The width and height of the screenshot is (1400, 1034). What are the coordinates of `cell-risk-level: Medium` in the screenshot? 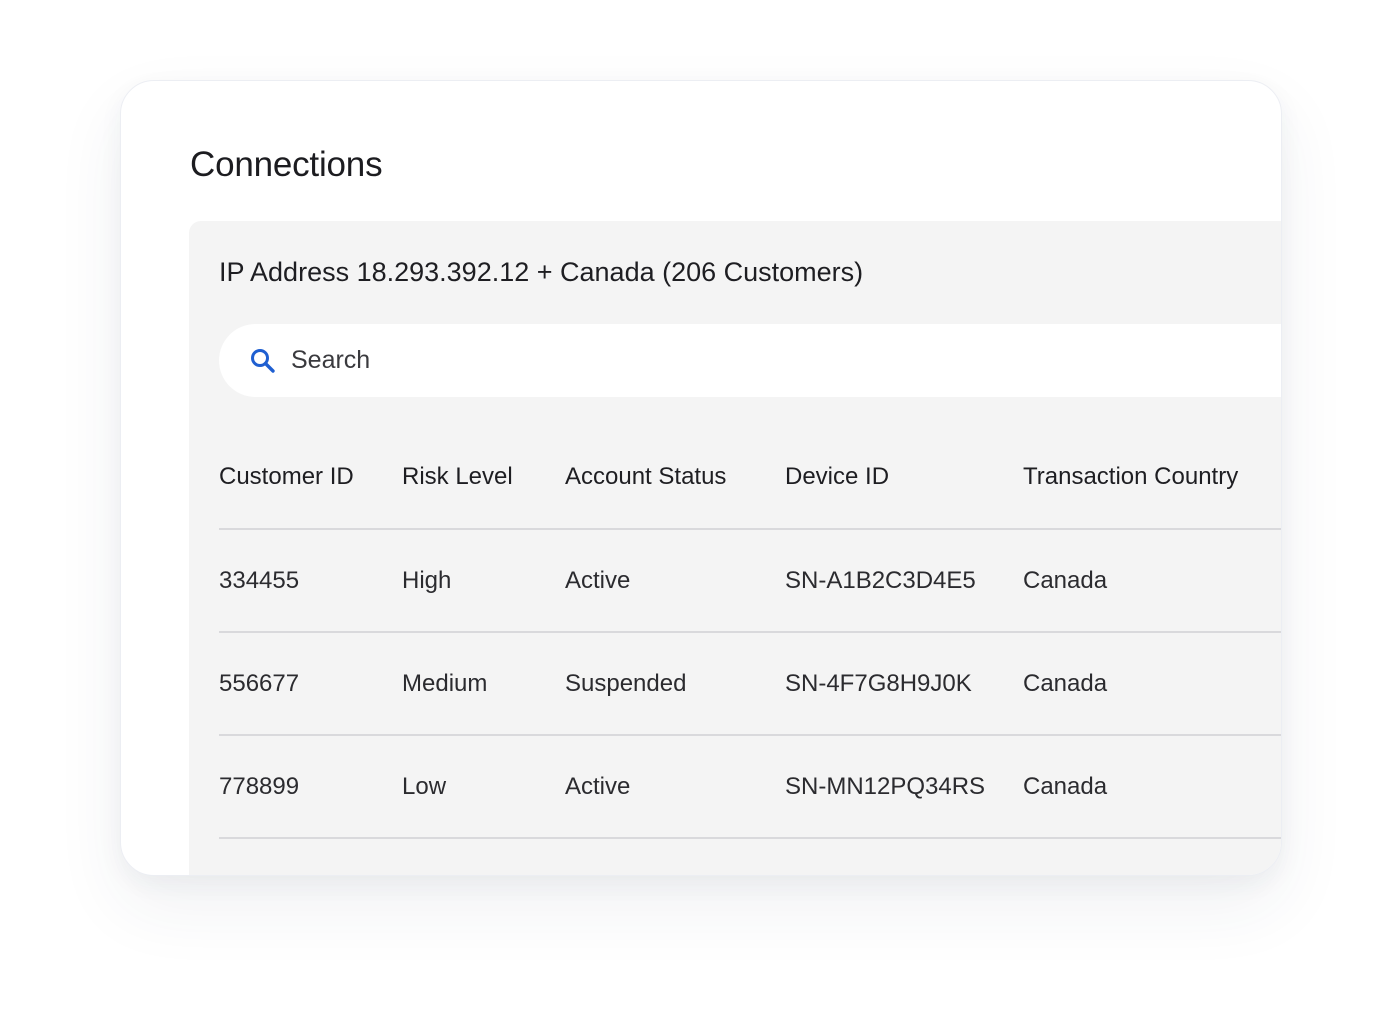 It's located at (483, 684).